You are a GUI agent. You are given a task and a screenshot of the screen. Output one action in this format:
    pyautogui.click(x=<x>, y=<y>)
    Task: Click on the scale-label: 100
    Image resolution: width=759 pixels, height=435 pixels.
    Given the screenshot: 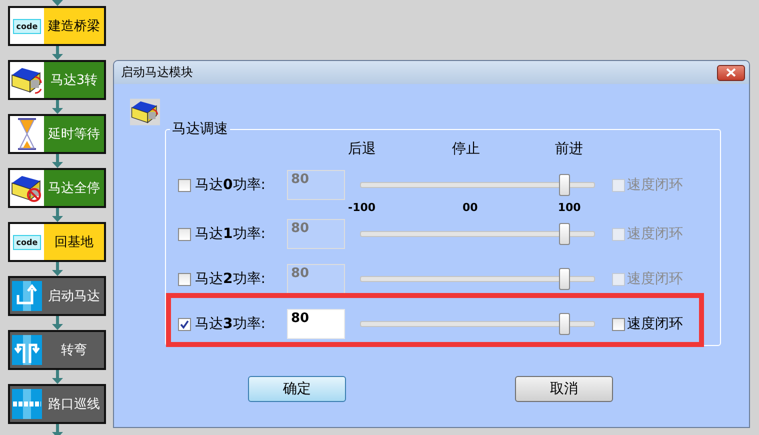 What is the action you would take?
    pyautogui.click(x=569, y=207)
    